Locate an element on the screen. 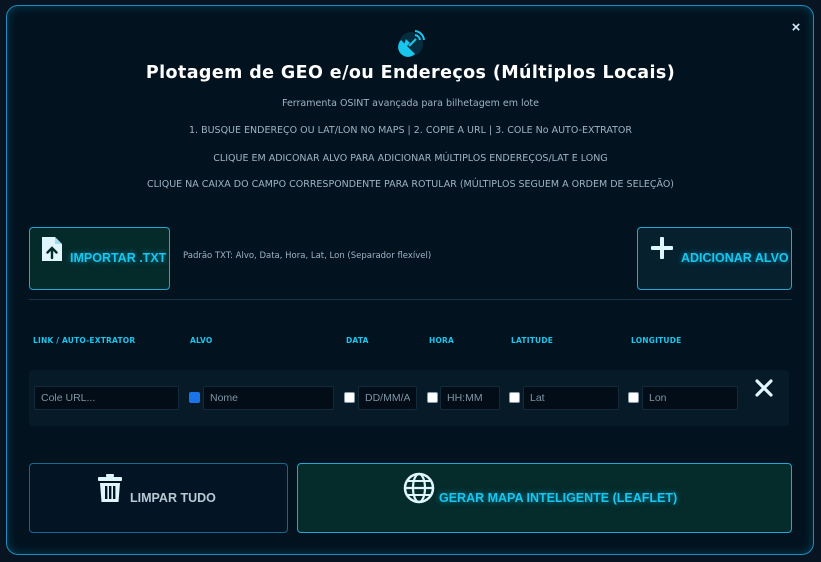 The height and width of the screenshot is (562, 821). add-button-label: ADICIONAR ALVO is located at coordinates (735, 258).